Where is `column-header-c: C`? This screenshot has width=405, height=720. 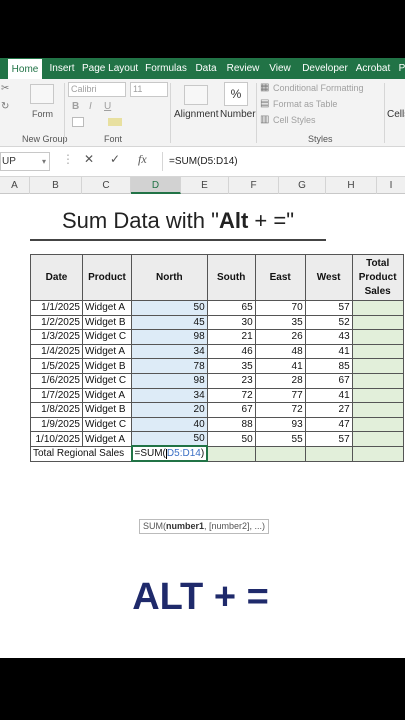 column-header-c: C is located at coordinates (106, 185).